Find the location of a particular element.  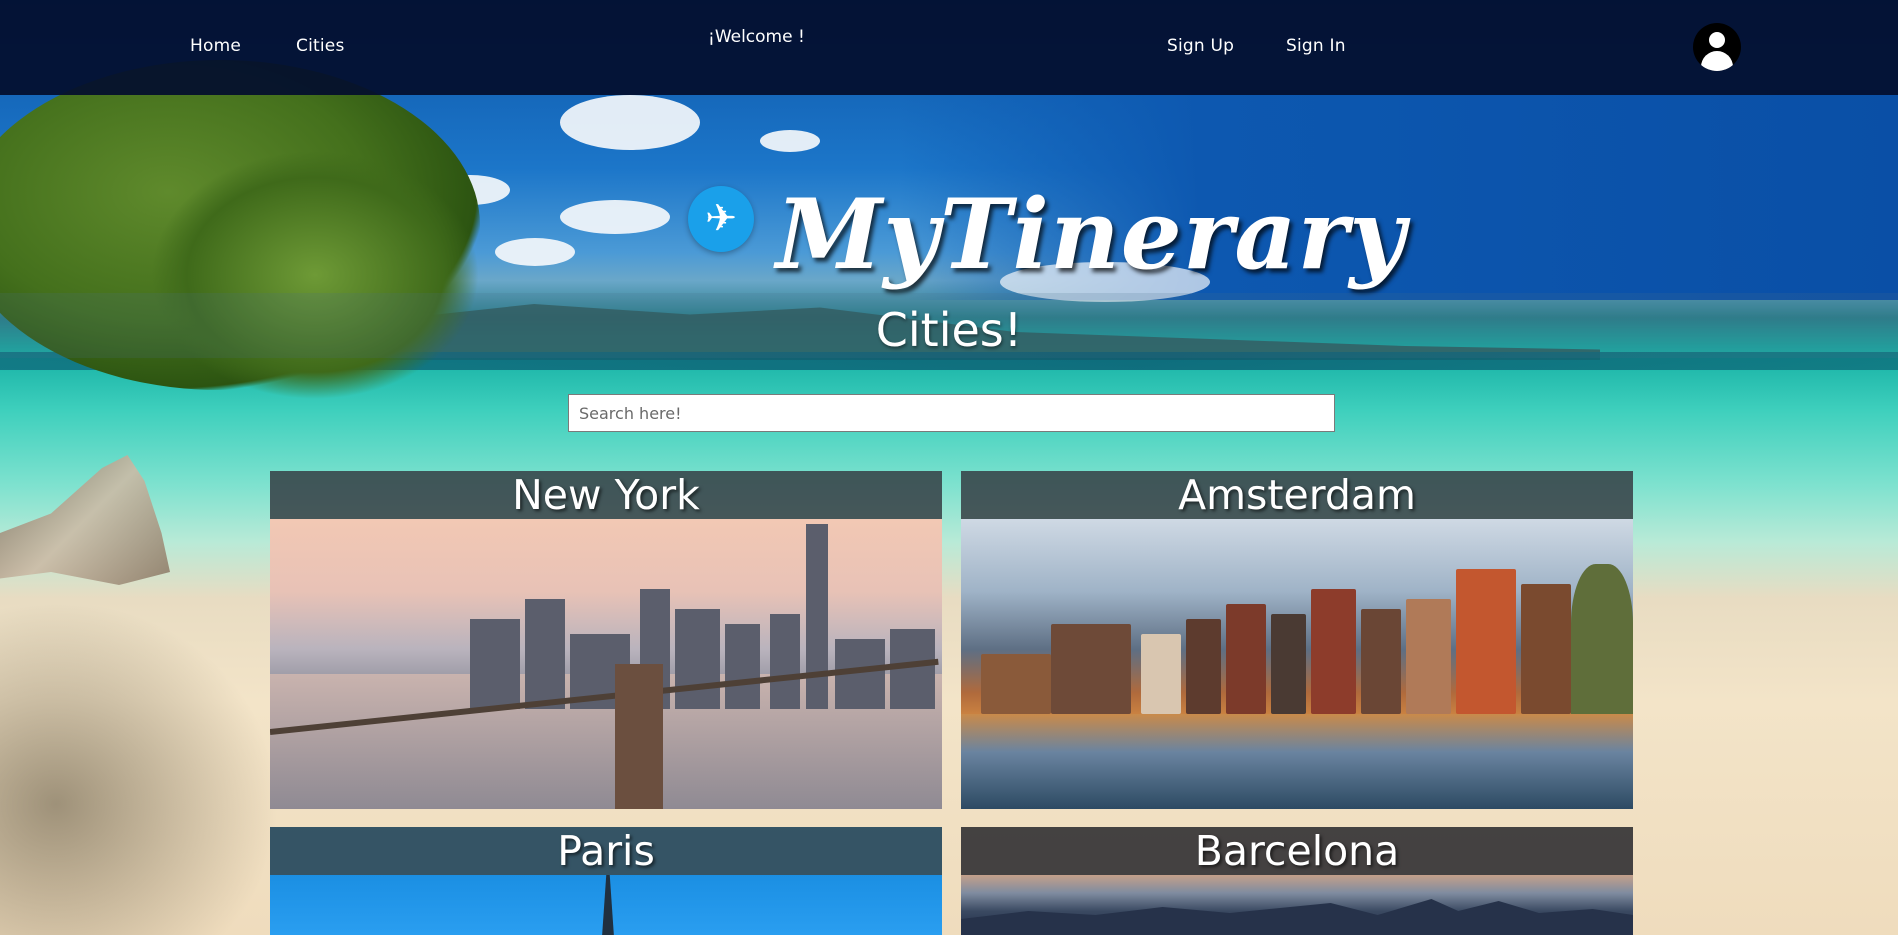

city-card-new-york: New York is located at coordinates (606, 640).